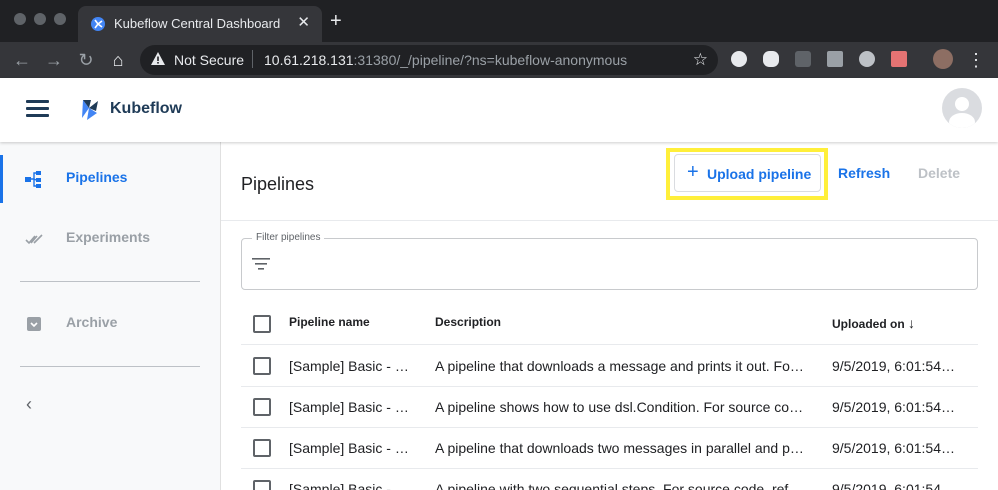  What do you see at coordinates (90, 110) in the screenshot?
I see `kubeflow-logo-icon` at bounding box center [90, 110].